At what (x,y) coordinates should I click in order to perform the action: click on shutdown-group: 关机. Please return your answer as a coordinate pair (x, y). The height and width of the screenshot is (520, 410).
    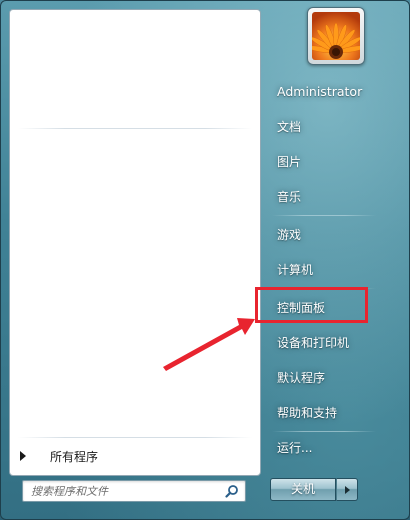
    Looking at the image, I should click on (314, 489).